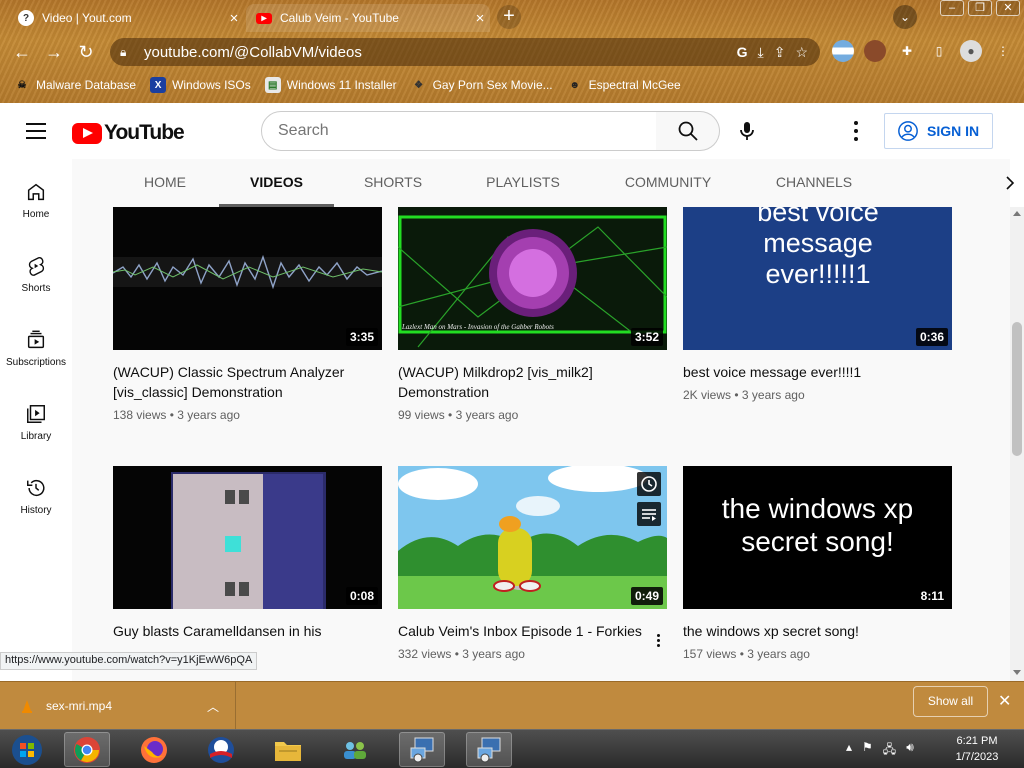 The height and width of the screenshot is (768, 1024). I want to click on profile-icon: ●, so click(971, 51).